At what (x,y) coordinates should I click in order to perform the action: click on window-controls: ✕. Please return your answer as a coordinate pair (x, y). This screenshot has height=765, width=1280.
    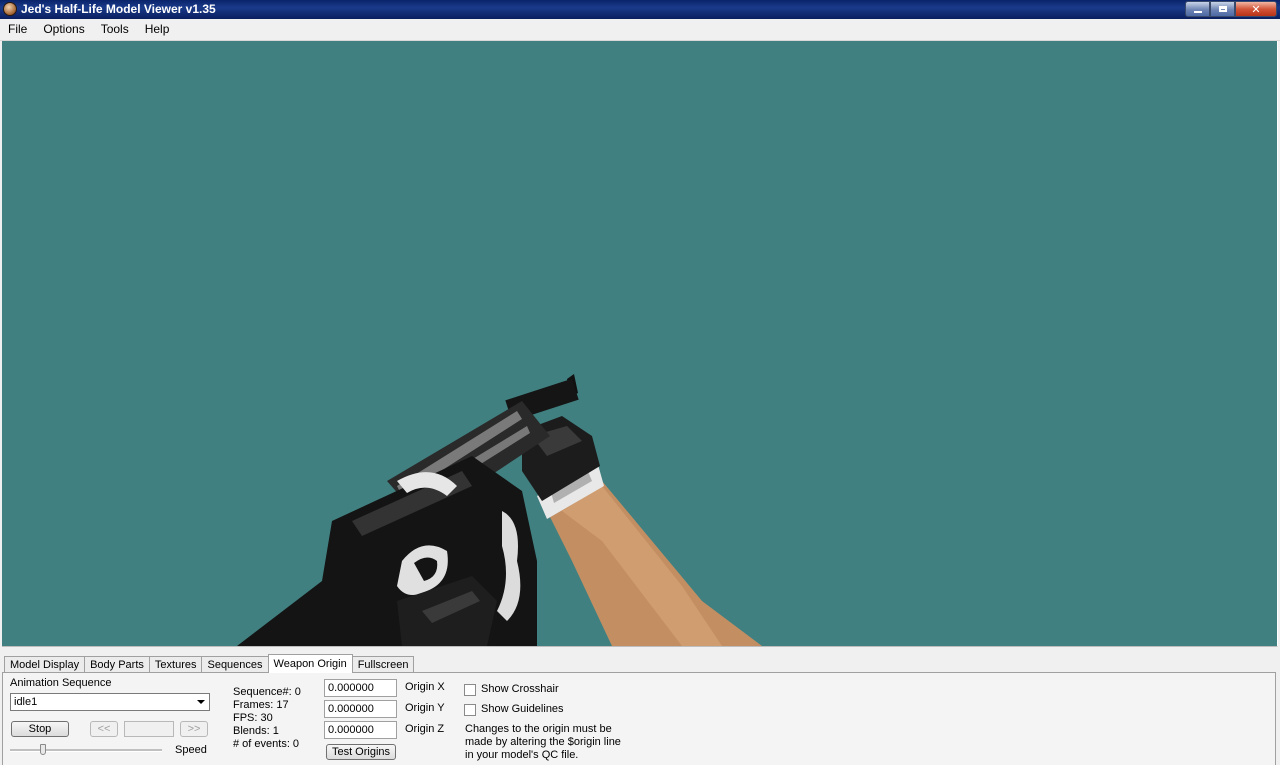
    Looking at the image, I should click on (1231, 9).